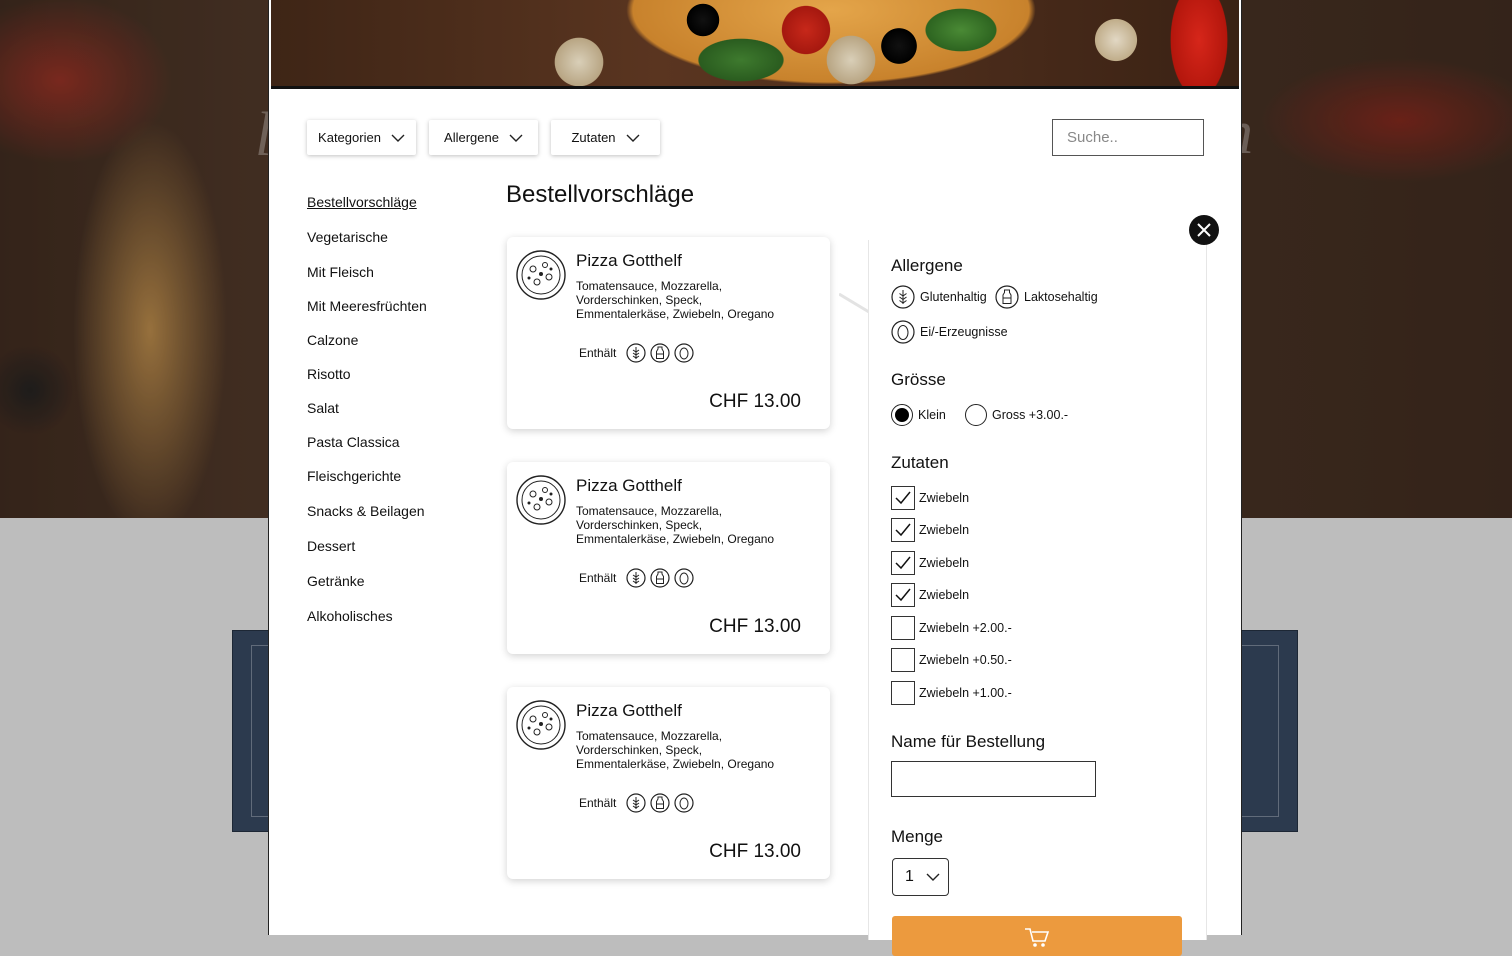 Image resolution: width=1512 pixels, height=956 pixels. Describe the element at coordinates (965, 660) in the screenshot. I see `ingredient-label: Zwiebeln +0.50.-` at that location.